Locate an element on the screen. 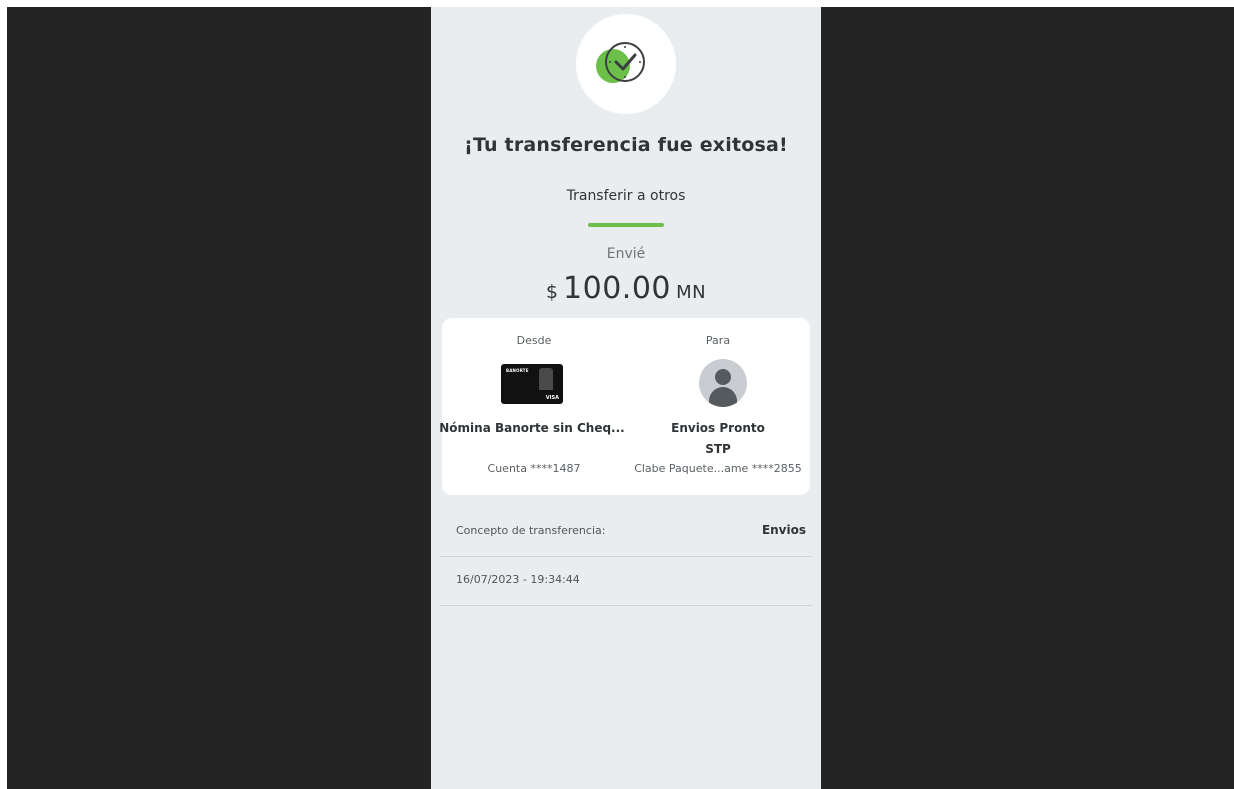  bank-card-icon: BANORTE VISA is located at coordinates (532, 384).